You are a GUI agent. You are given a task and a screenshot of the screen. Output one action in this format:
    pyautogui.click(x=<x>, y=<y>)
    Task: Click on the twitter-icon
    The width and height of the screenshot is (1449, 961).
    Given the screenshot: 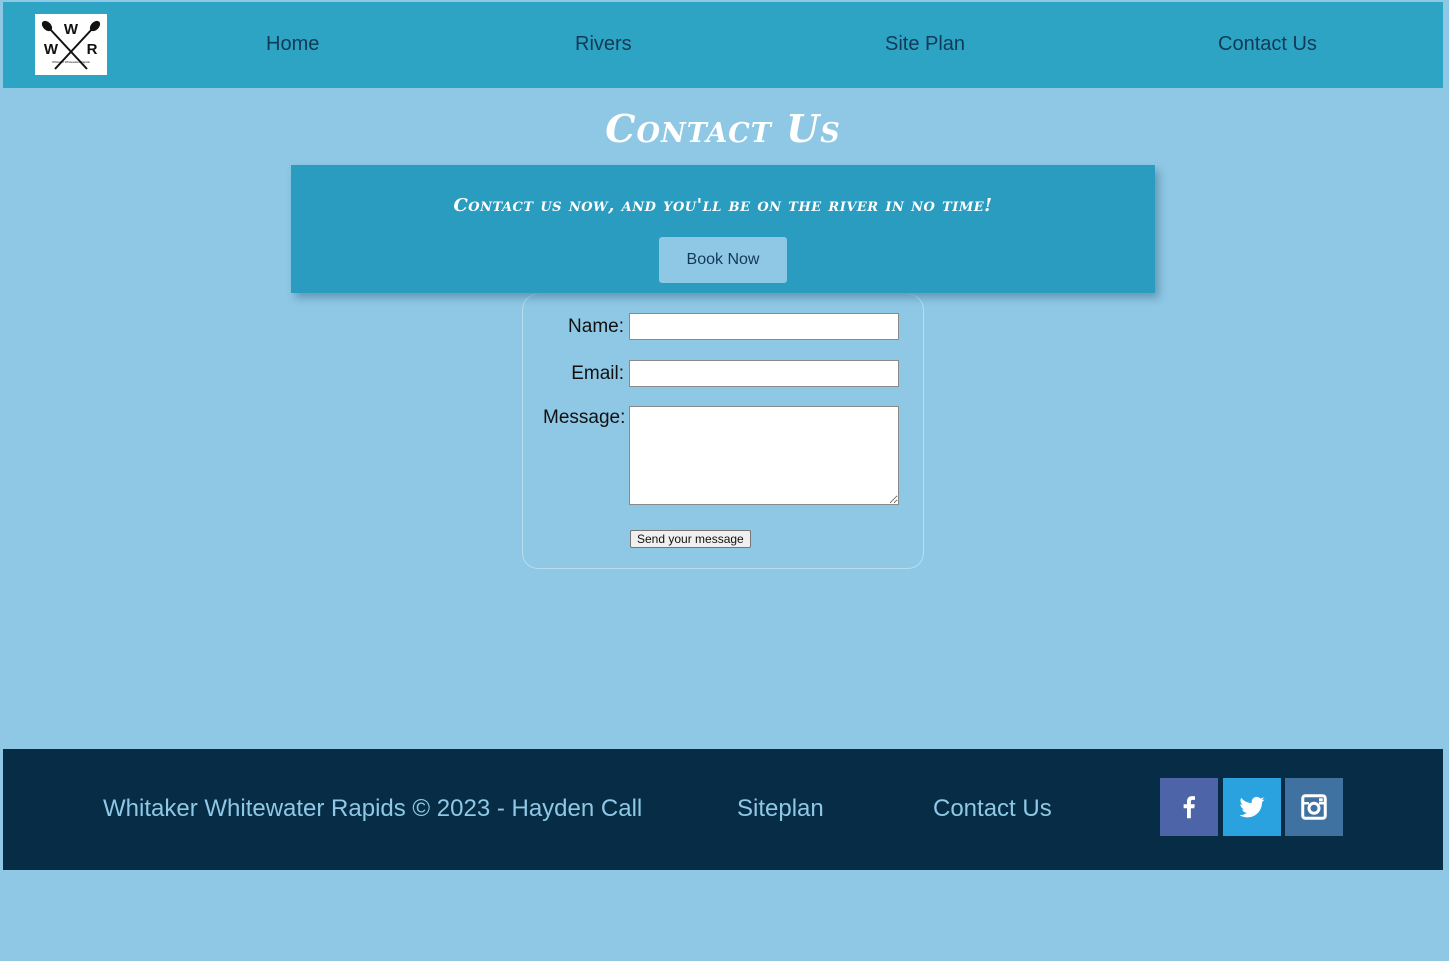 What is the action you would take?
    pyautogui.click(x=1252, y=807)
    